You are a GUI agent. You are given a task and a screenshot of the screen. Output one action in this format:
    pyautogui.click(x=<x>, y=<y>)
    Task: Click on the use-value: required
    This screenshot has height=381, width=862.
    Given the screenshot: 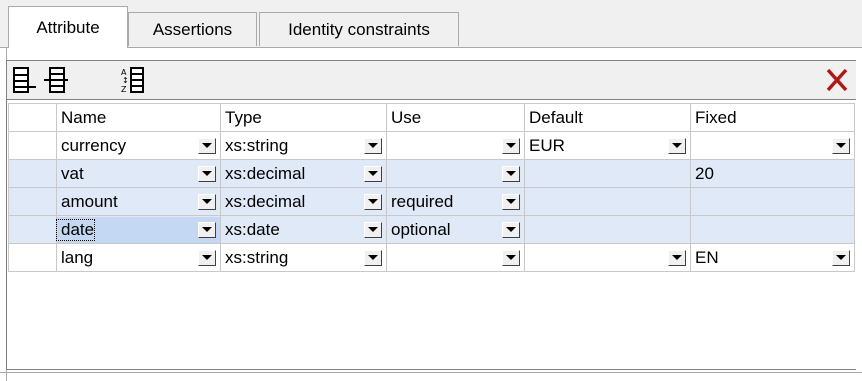 What is the action you would take?
    pyautogui.click(x=422, y=201)
    